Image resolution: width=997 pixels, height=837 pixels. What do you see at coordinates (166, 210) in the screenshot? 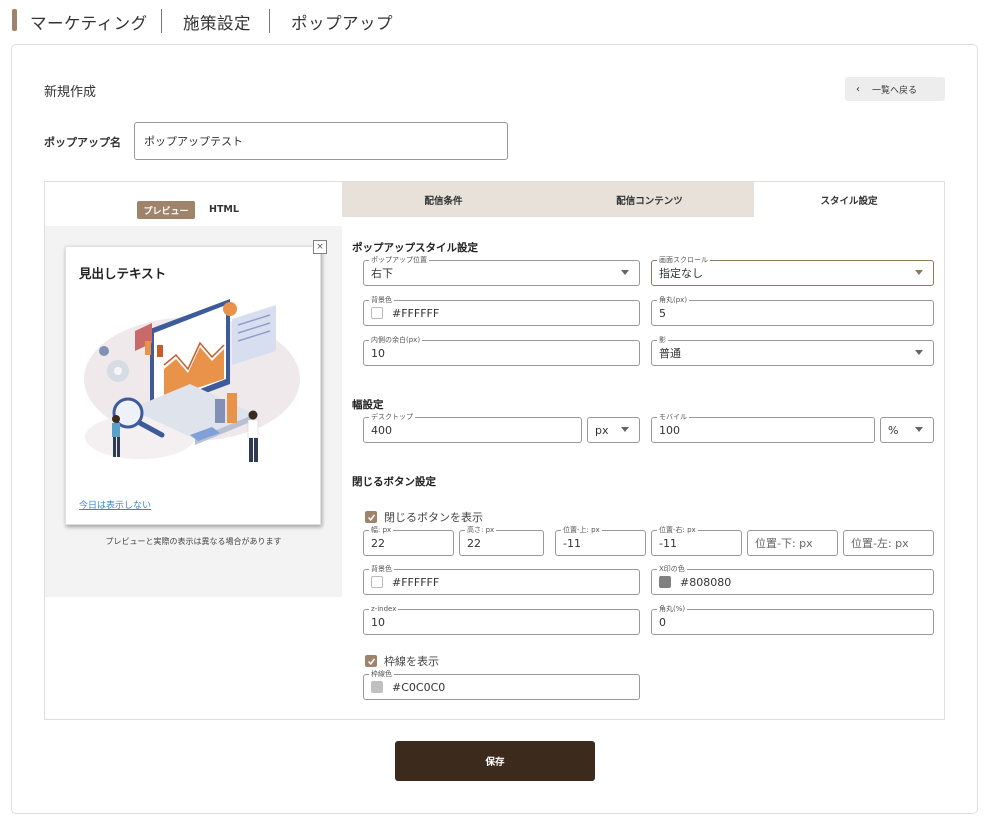
I see `tab-preview: プレビュー` at bounding box center [166, 210].